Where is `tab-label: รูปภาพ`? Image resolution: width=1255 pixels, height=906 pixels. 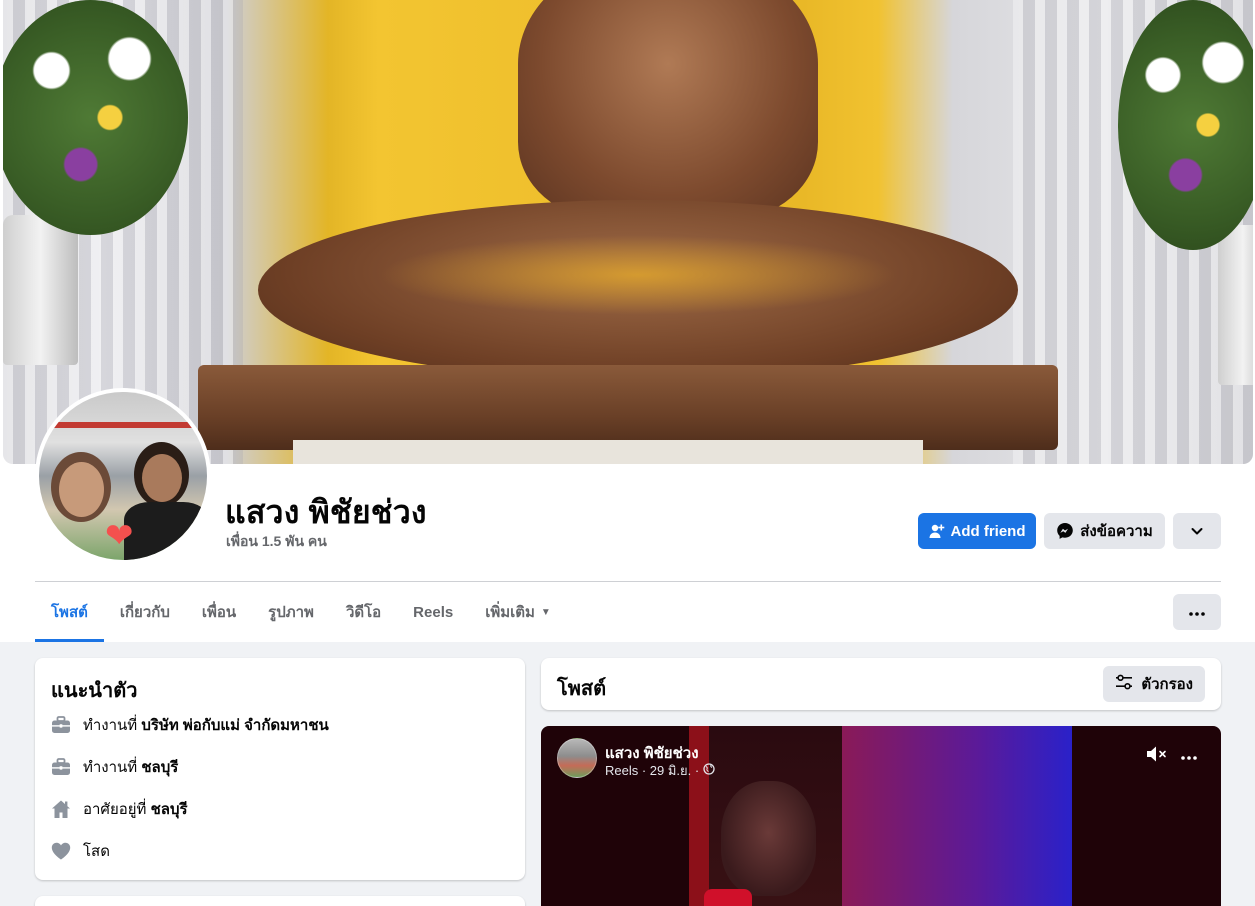
tab-label: รูปภาพ is located at coordinates (291, 612).